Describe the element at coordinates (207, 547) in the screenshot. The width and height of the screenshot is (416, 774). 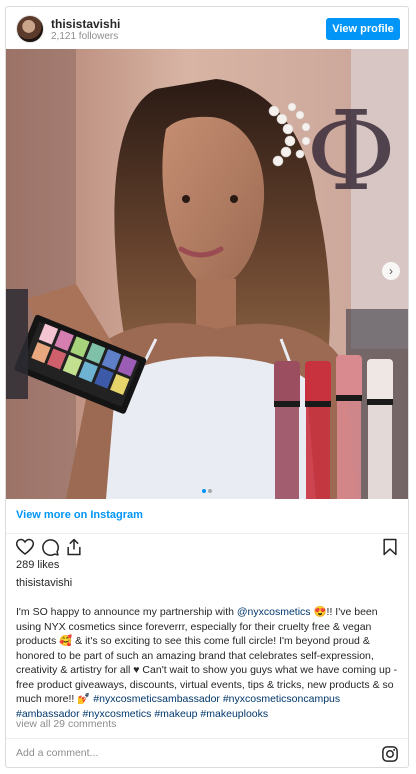
I see `action-bar` at that location.